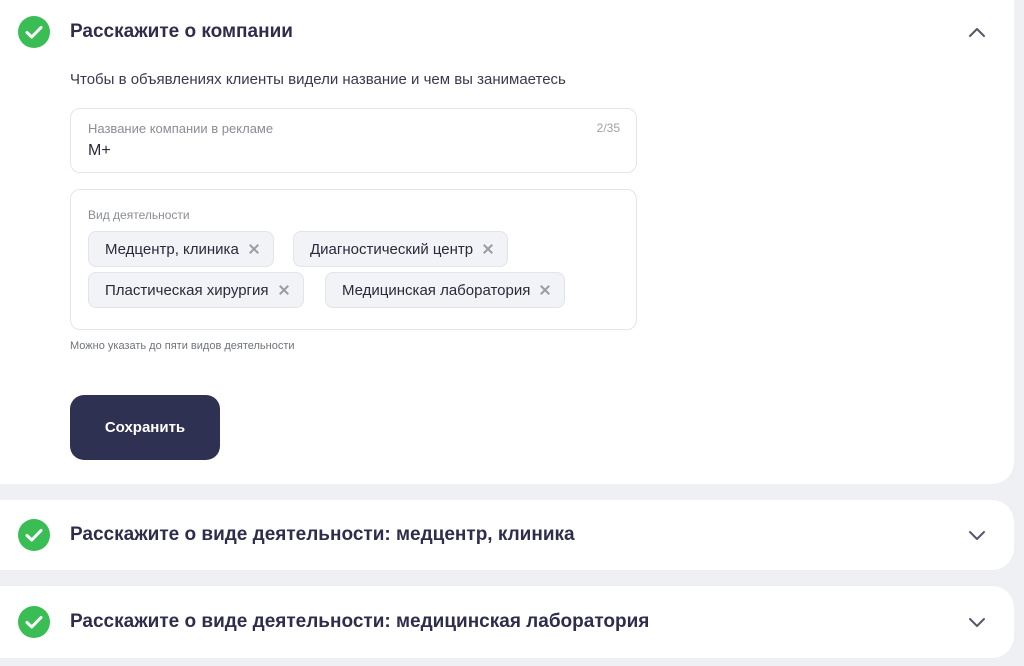 The image size is (1024, 666). I want to click on activity-chip: Медицинская лаборатория, so click(445, 290).